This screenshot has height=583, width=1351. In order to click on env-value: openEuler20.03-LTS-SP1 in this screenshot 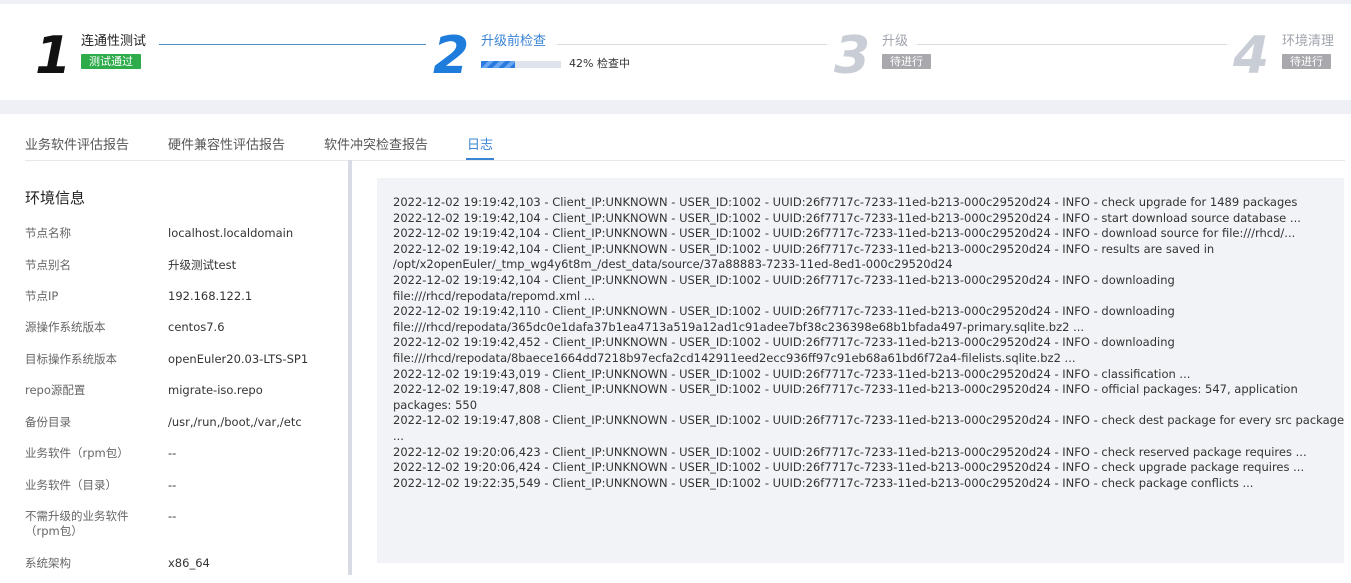, I will do `click(238, 359)`.